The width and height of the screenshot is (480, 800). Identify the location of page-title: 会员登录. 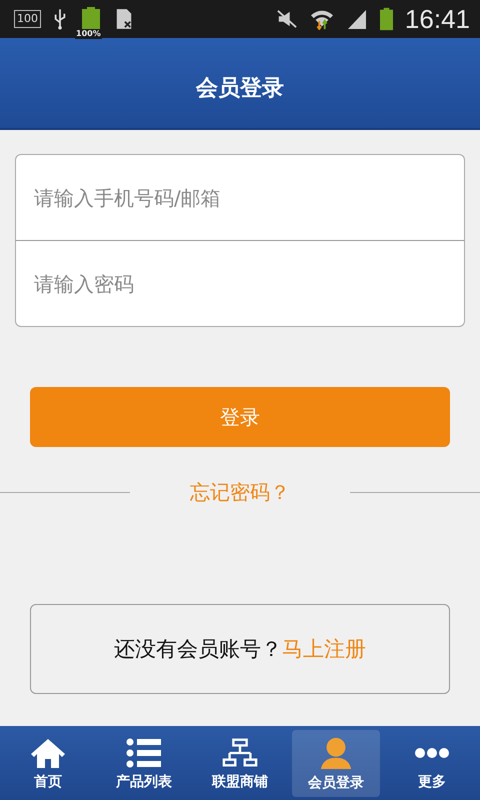
(240, 89).